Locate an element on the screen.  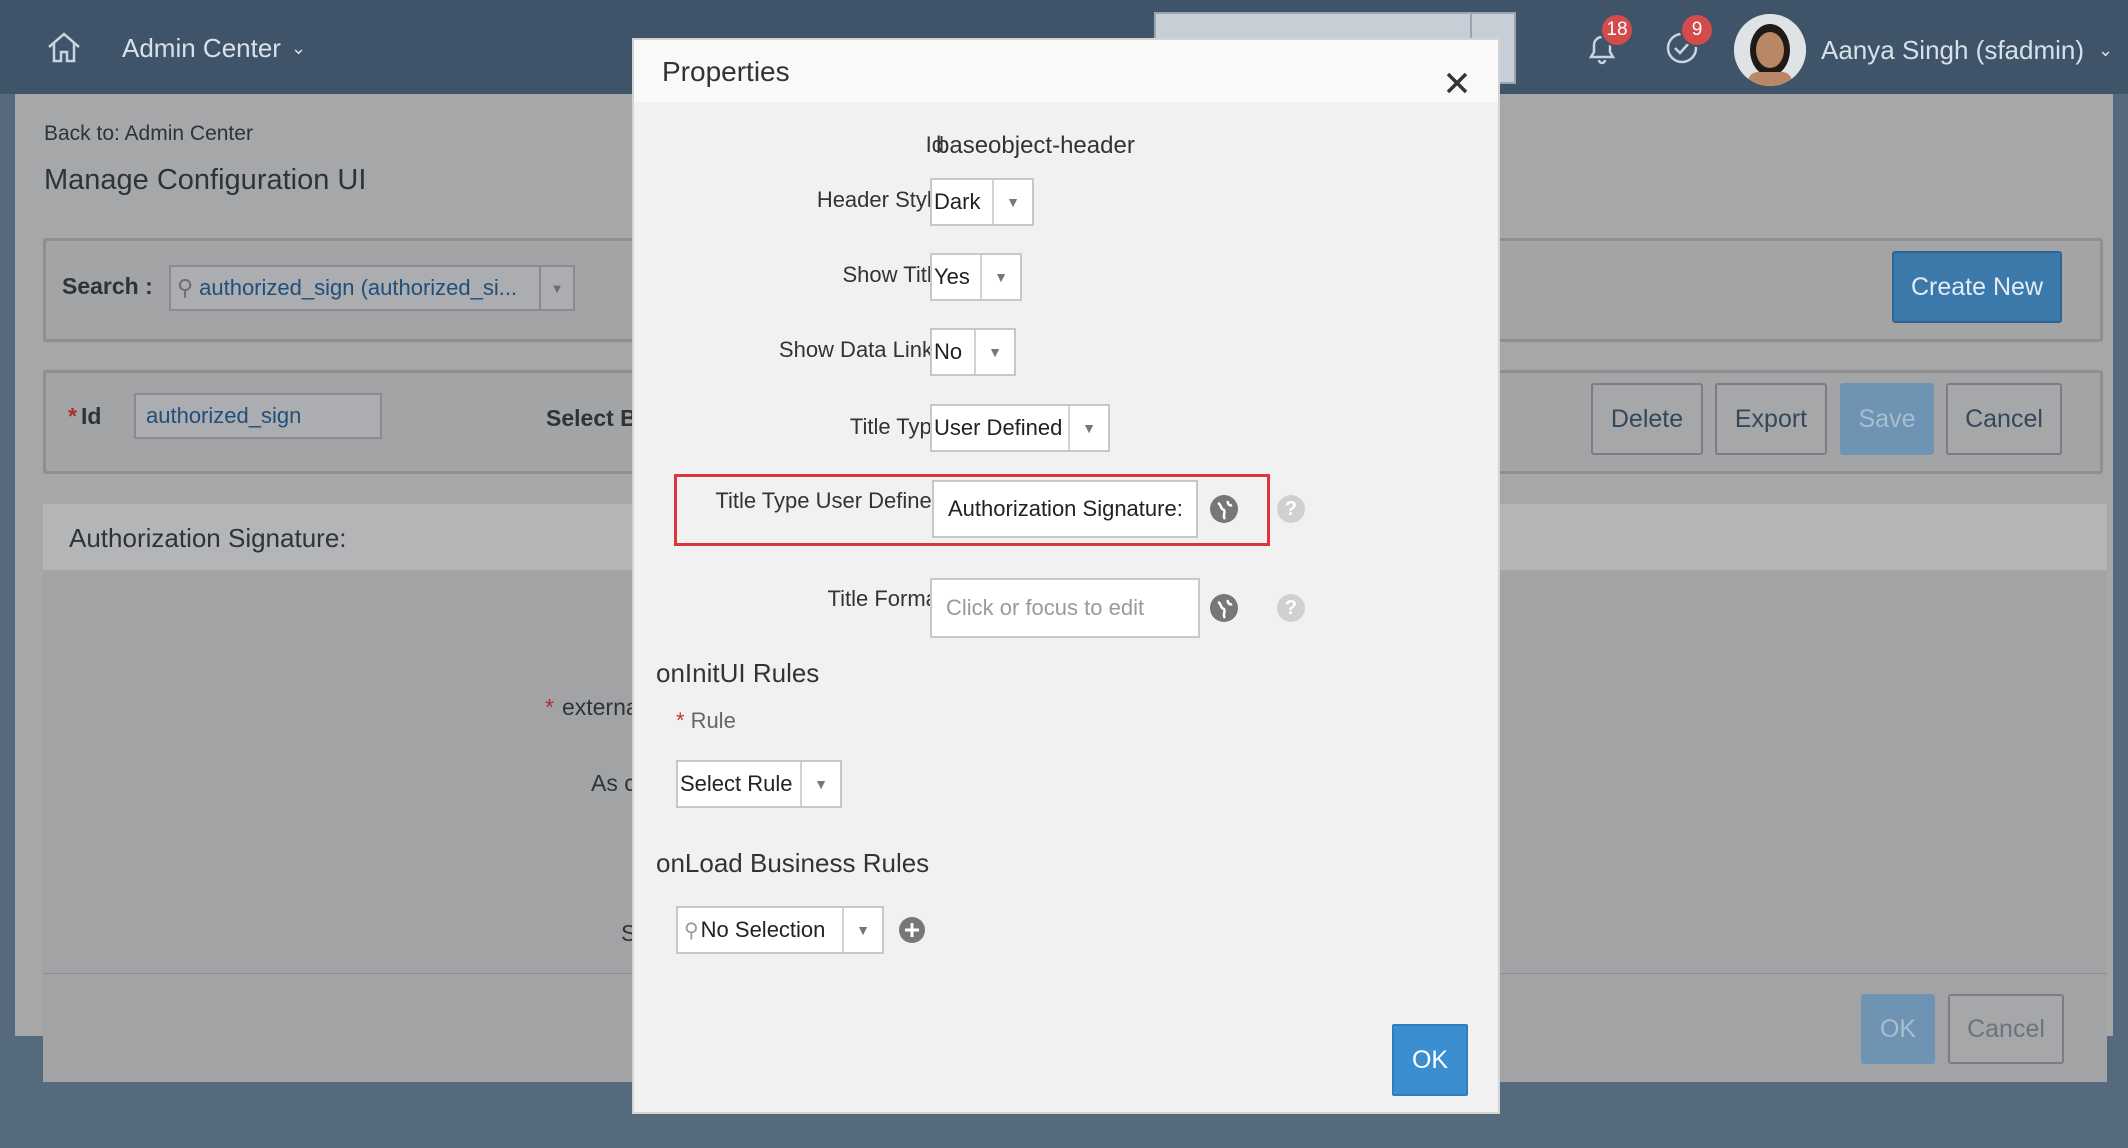
page-title: Manage Configuration UI is located at coordinates (205, 180).